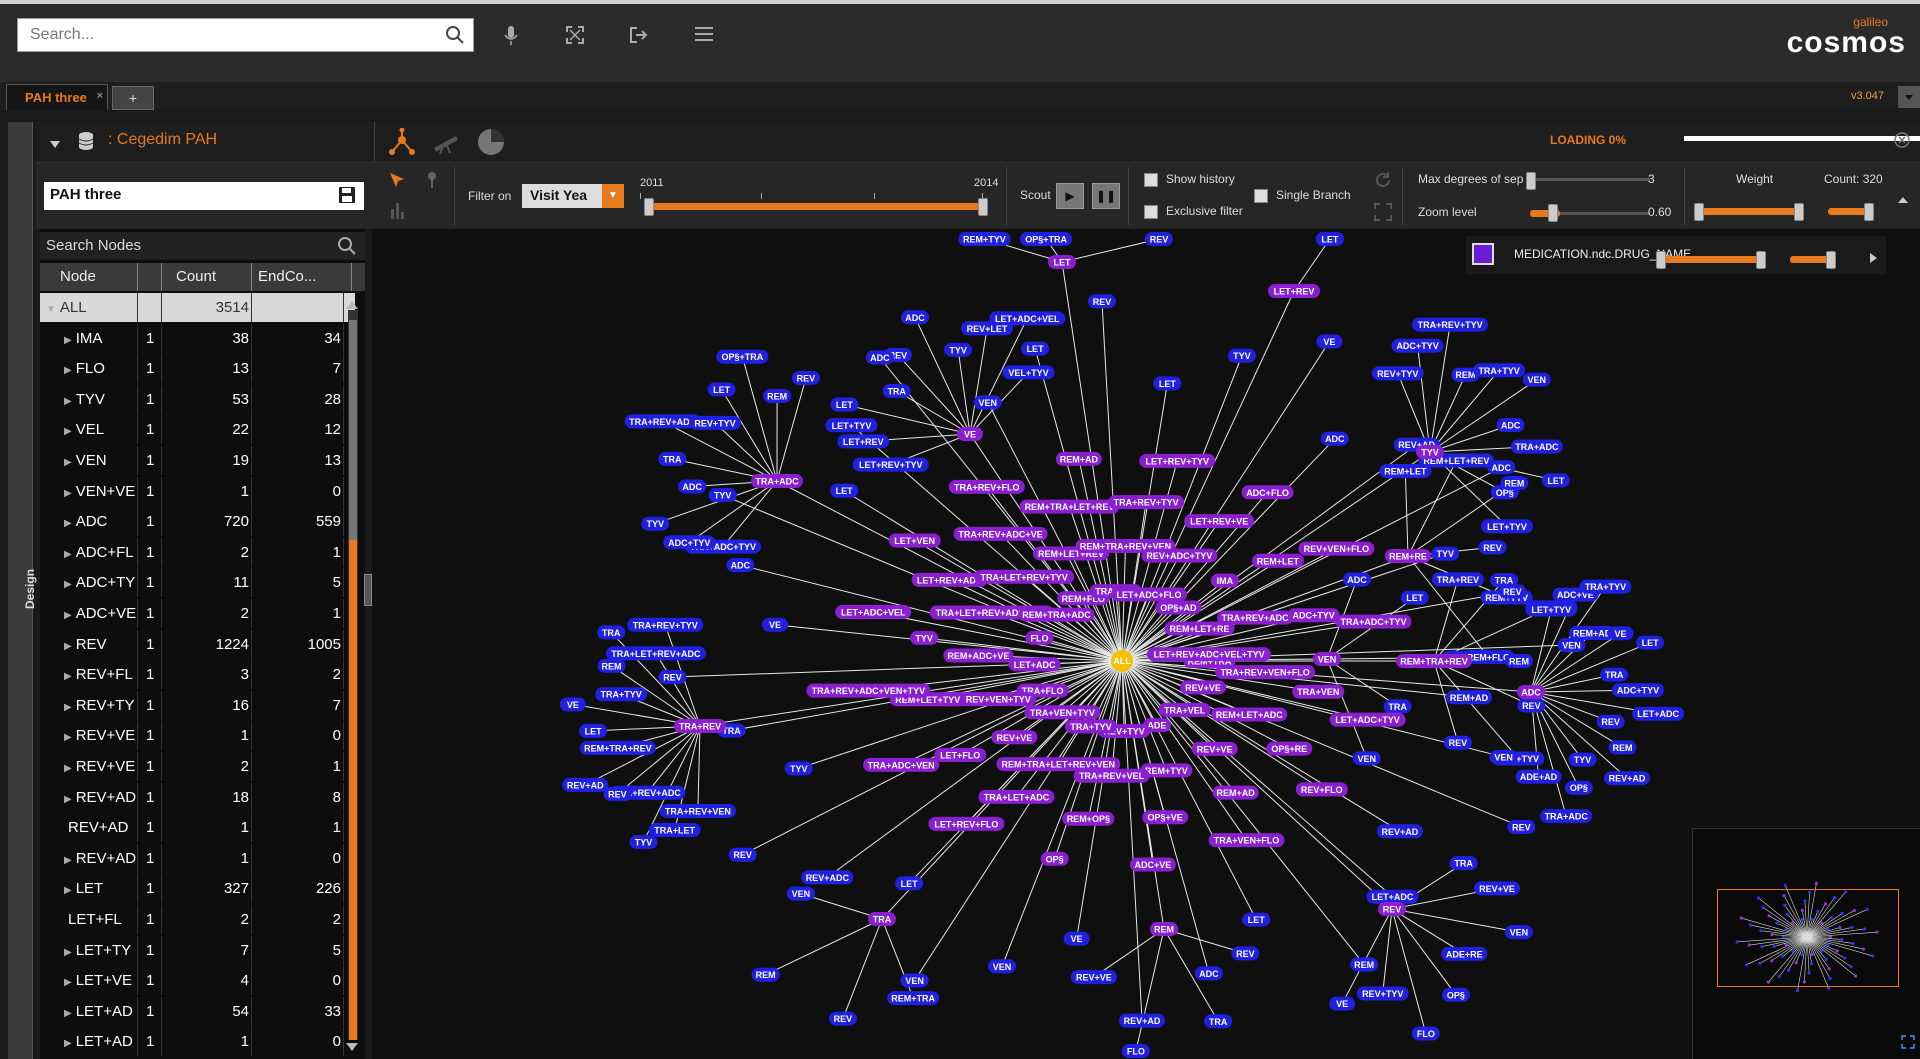 Image resolution: width=1920 pixels, height=1059 pixels. Describe the element at coordinates (446, 144) in the screenshot. I see `telescope-icon` at that location.